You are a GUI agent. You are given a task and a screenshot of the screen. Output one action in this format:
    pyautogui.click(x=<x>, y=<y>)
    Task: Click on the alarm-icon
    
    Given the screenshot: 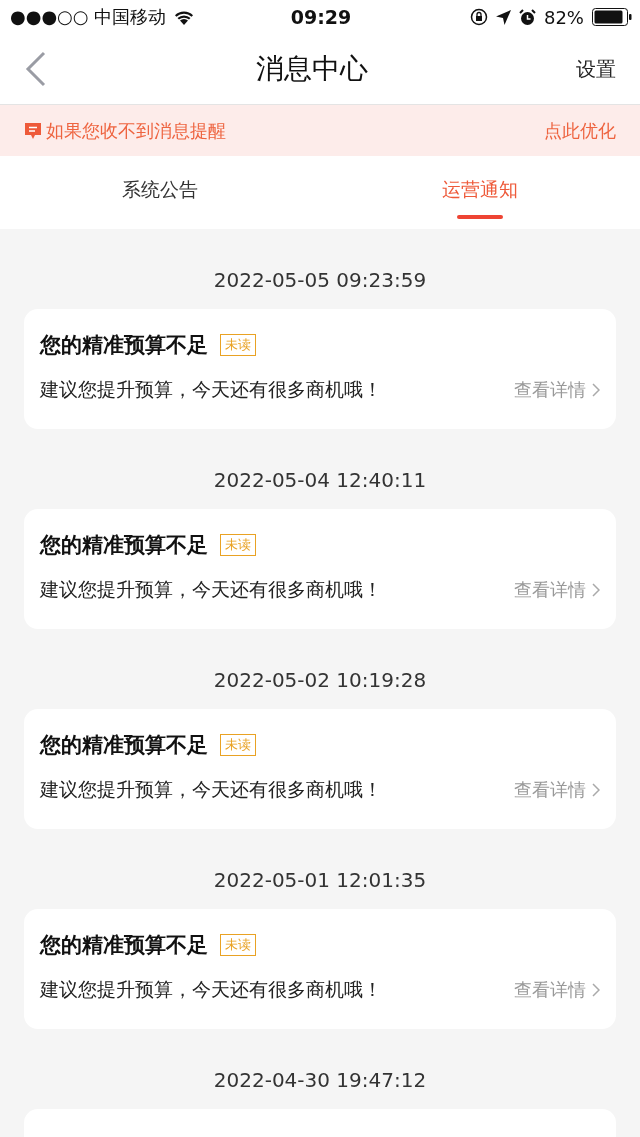 What is the action you would take?
    pyautogui.click(x=527, y=17)
    